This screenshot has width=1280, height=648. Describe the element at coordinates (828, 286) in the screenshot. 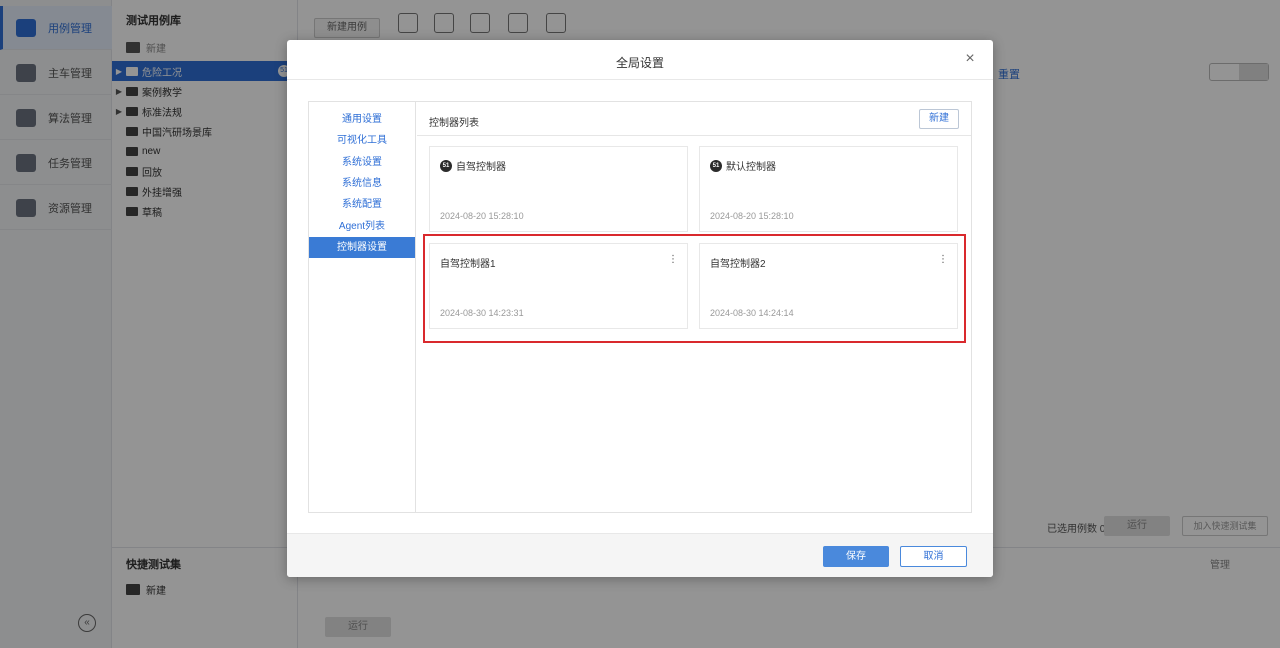

I see `controller-card: 自驾控制器2 ⋮ 2024-08-30 14:24:14` at that location.